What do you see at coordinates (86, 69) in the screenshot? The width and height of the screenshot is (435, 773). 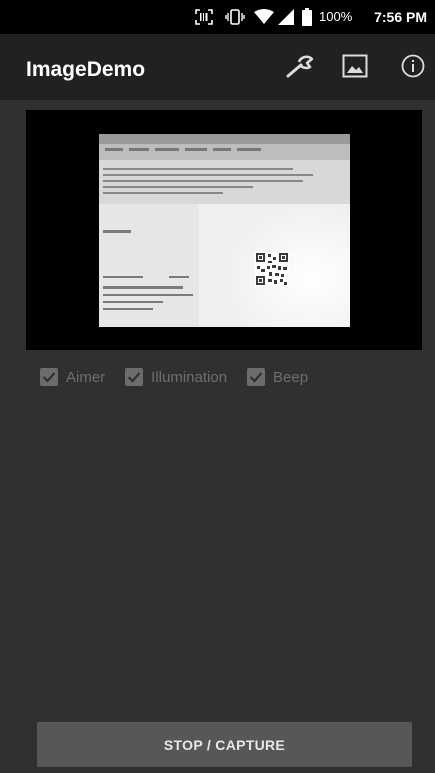 I see `app-title: ImageDemo` at bounding box center [86, 69].